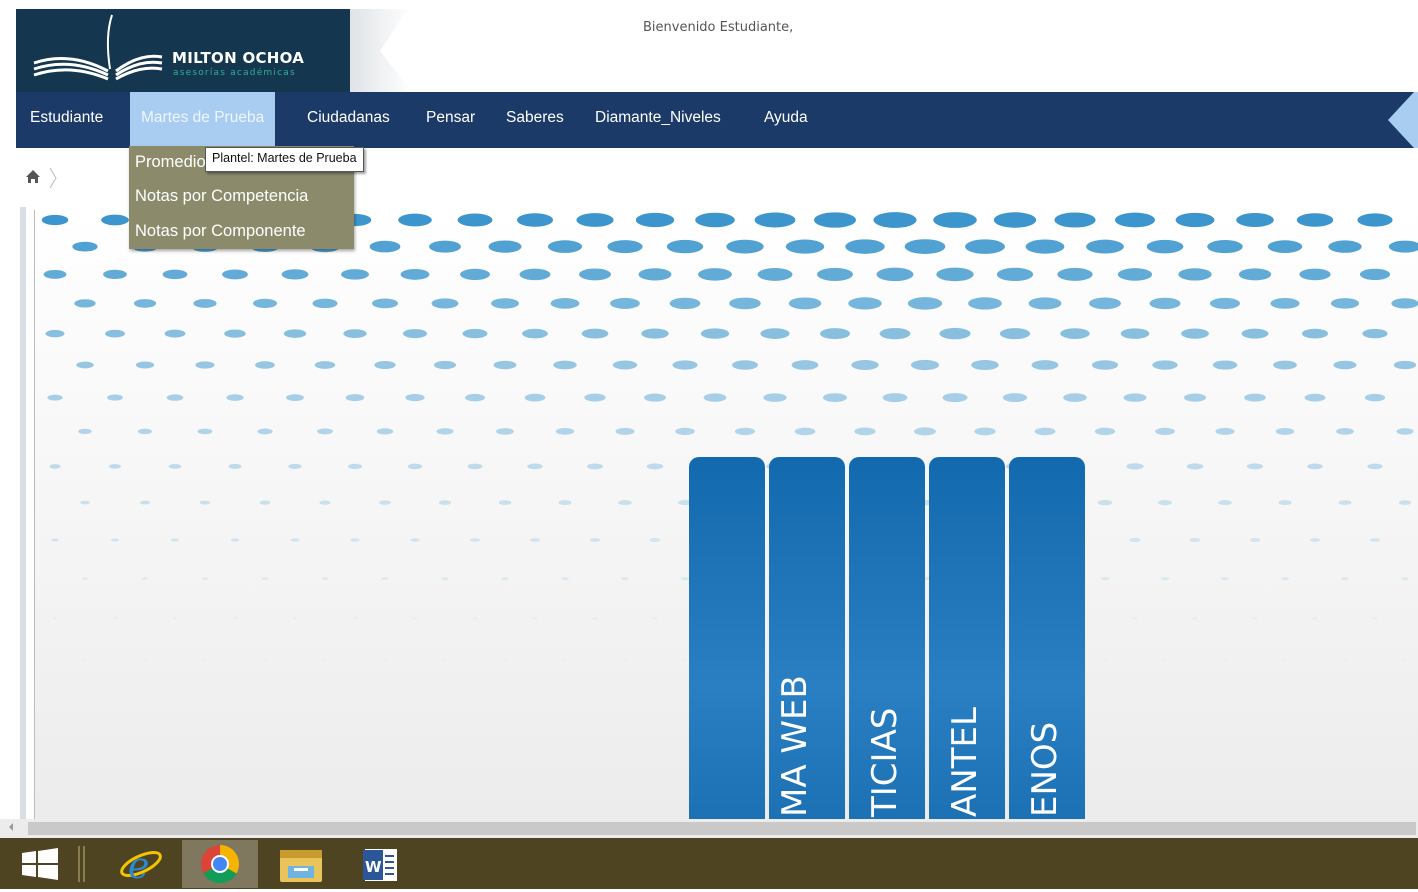  Describe the element at coordinates (66, 120) in the screenshot. I see `nav-item-estudiante: Estudiante` at that location.